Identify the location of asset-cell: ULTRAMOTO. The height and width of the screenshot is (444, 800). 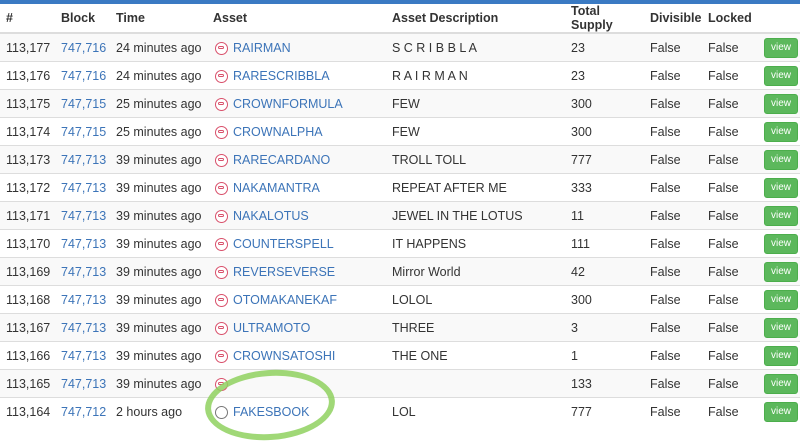
(296, 327).